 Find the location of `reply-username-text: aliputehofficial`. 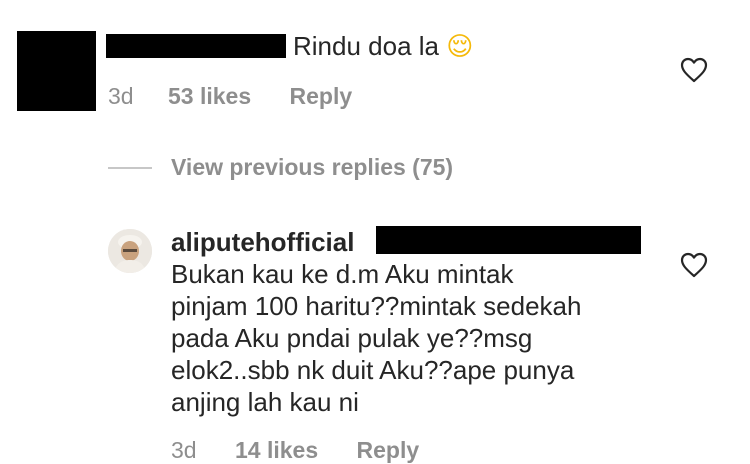

reply-username-text: aliputehofficial is located at coordinates (263, 242).